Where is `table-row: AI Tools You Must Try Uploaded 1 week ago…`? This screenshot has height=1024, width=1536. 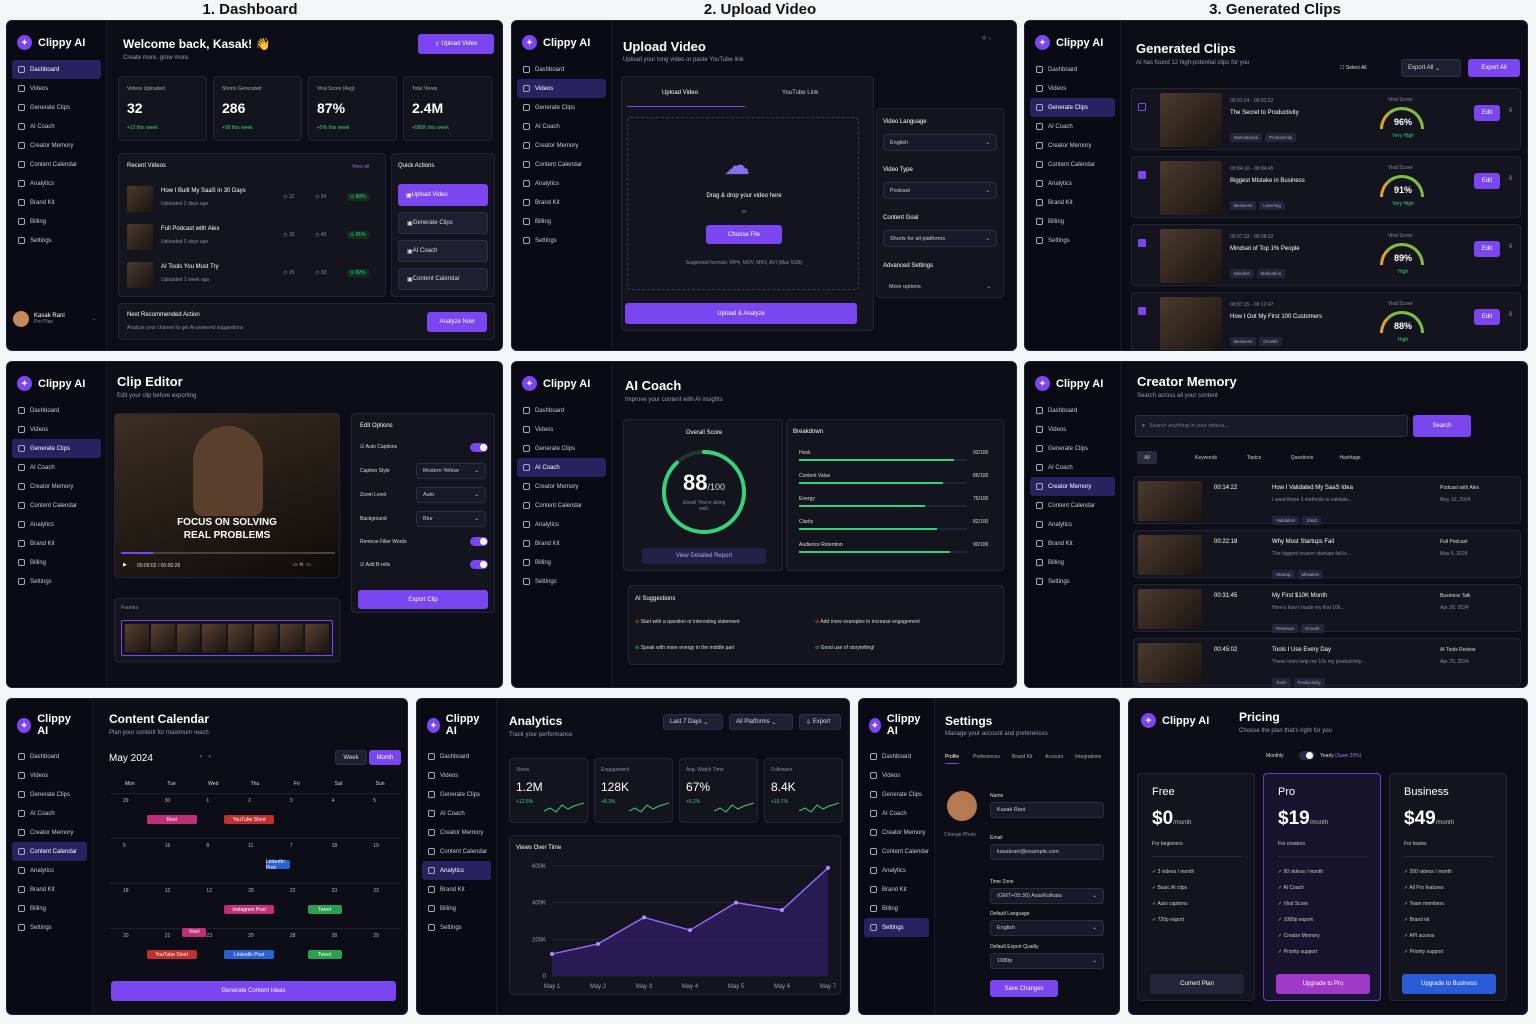
table-row: AI Tools You Must Try Uploaded 1 week ago… is located at coordinates (253, 275).